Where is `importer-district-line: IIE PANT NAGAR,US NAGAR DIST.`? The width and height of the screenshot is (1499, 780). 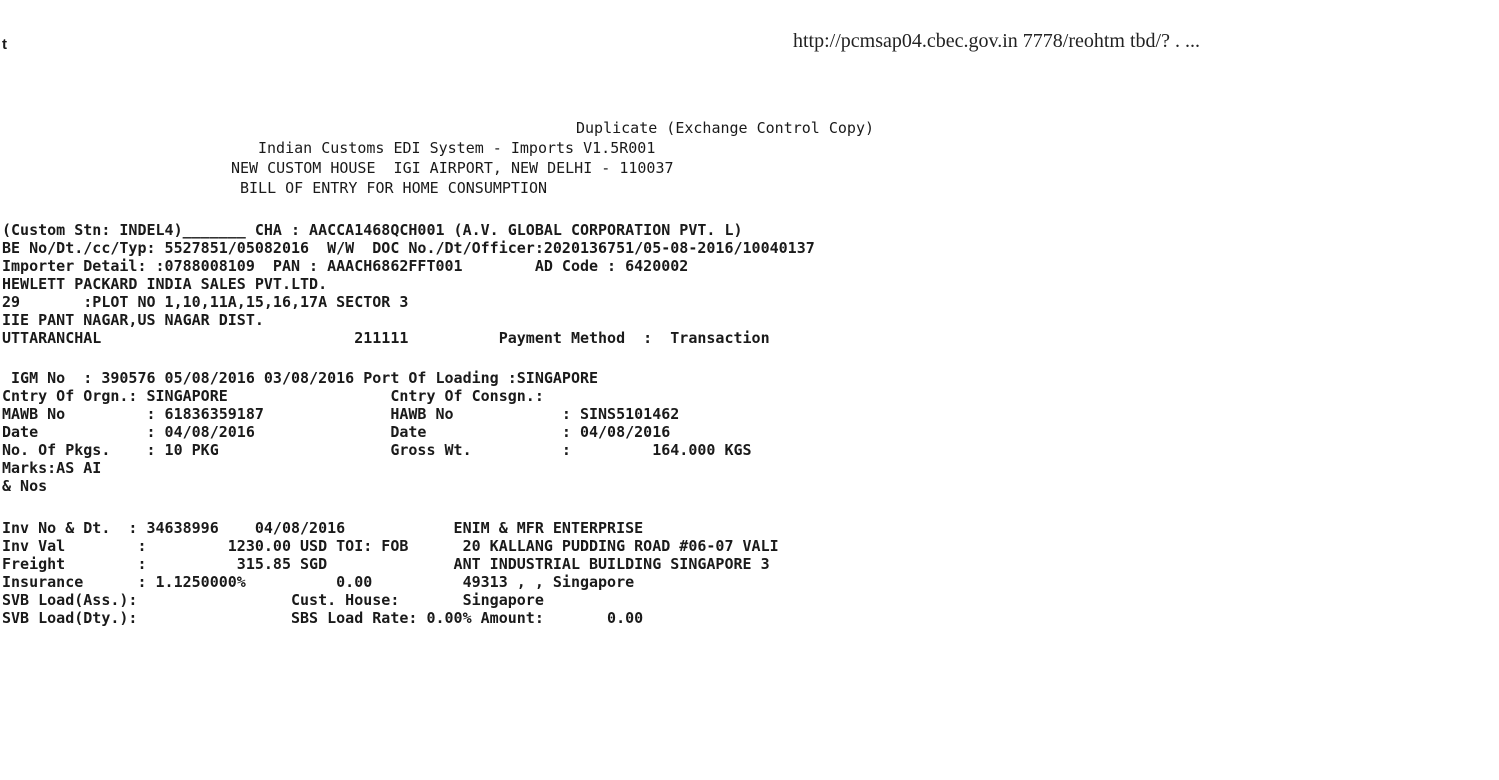 importer-district-line: IIE PANT NAGAR,US NAGAR DIST. is located at coordinates (133, 320).